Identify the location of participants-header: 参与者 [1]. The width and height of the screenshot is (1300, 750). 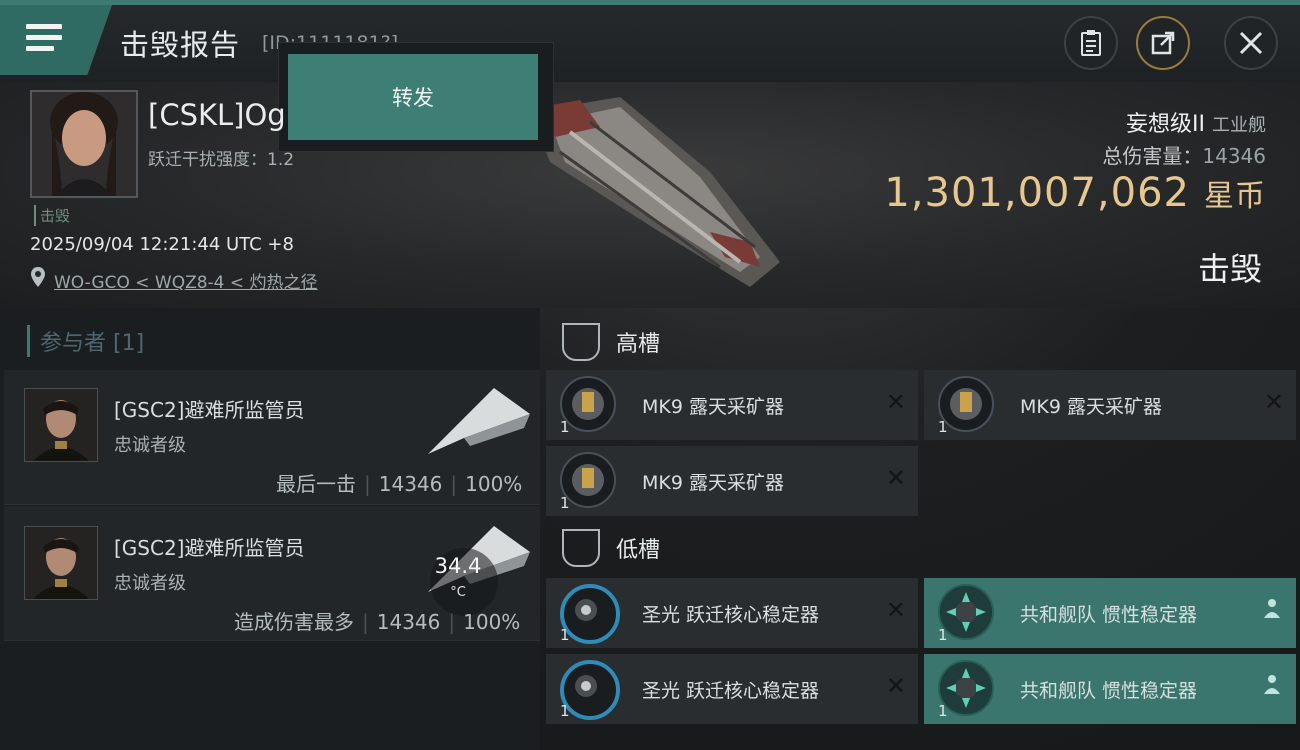
(85, 341).